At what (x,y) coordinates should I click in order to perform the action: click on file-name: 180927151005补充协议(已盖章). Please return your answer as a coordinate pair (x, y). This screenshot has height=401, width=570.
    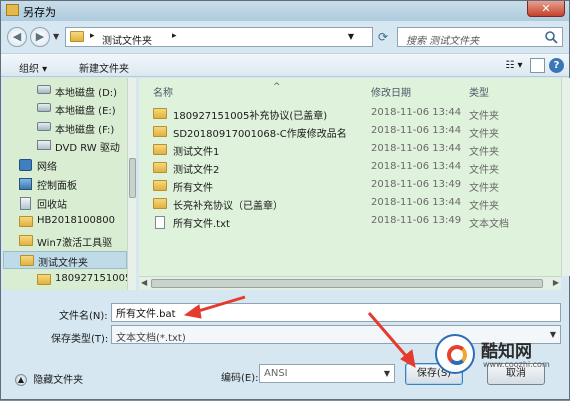
    Looking at the image, I should click on (250, 116).